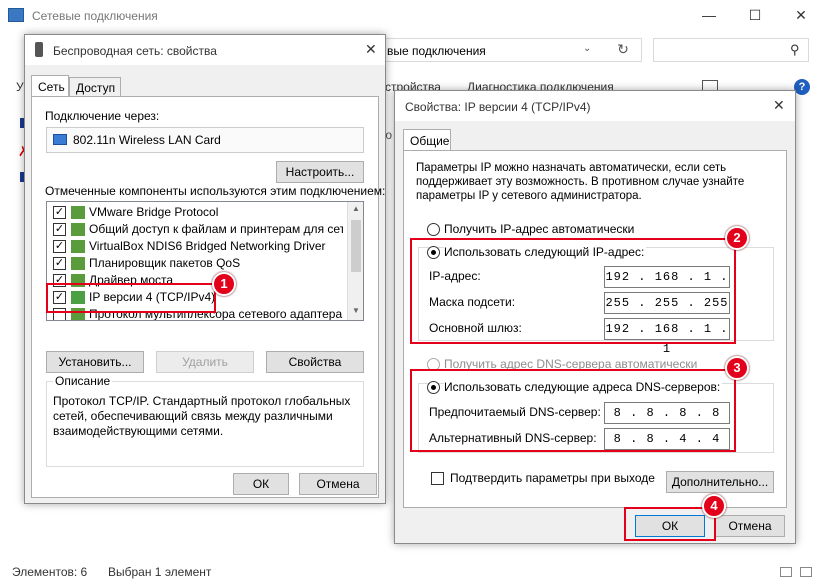 The height and width of the screenshot is (586, 824). What do you see at coordinates (786, 572) in the screenshot?
I see `details-view-icon` at bounding box center [786, 572].